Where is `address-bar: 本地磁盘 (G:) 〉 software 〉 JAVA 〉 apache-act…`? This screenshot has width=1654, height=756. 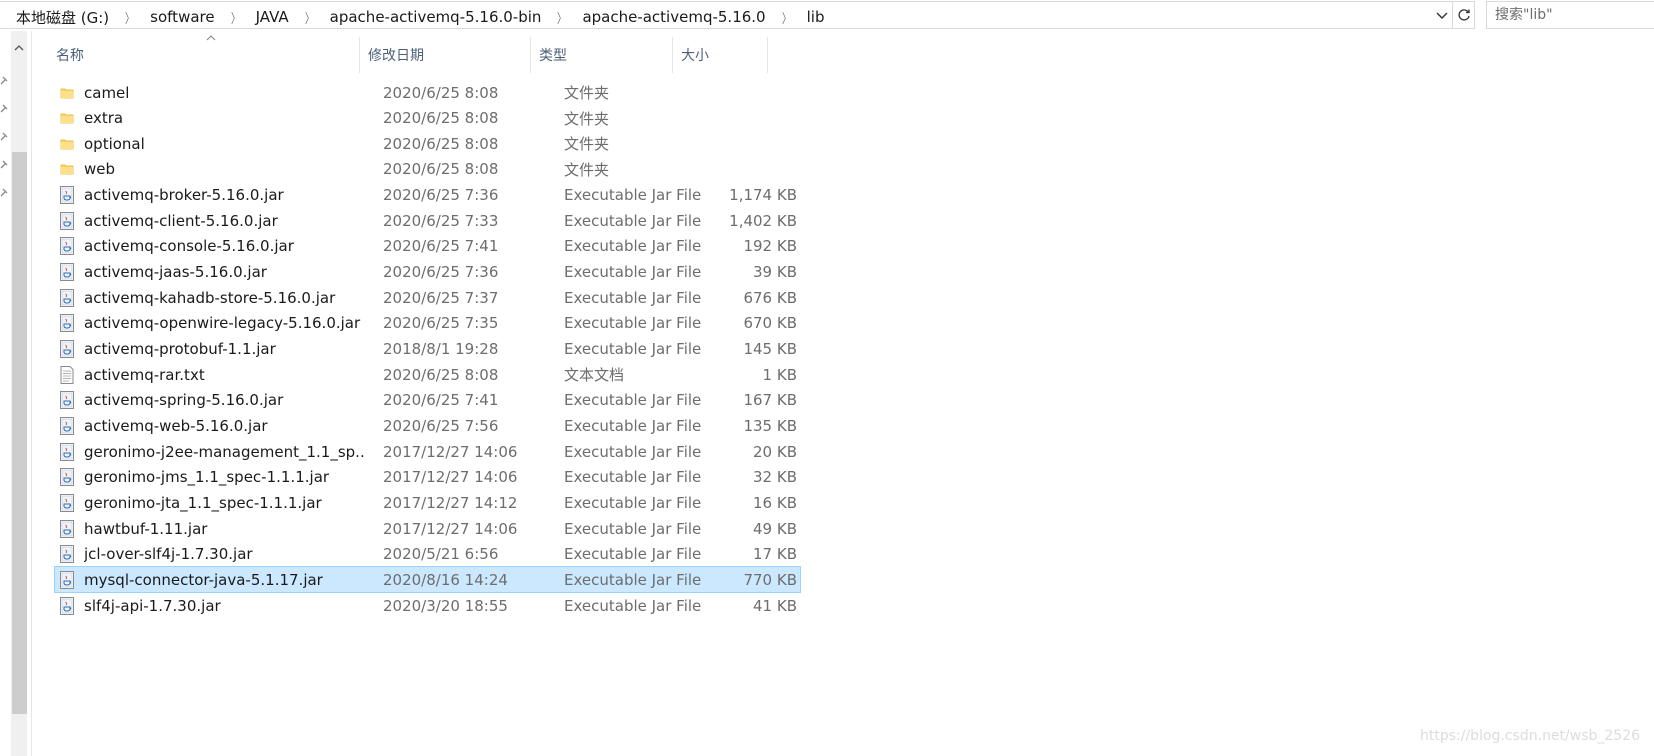
address-bar: 本地磁盘 (G:) 〉 software 〉 JAVA 〉 apache-act… is located at coordinates (726, 15).